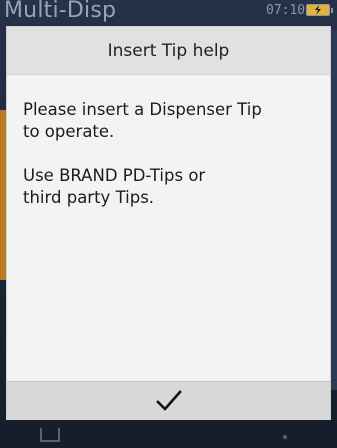 This screenshot has width=337, height=448. Describe the element at coordinates (286, 10) in the screenshot. I see `clock: 07:10` at that location.